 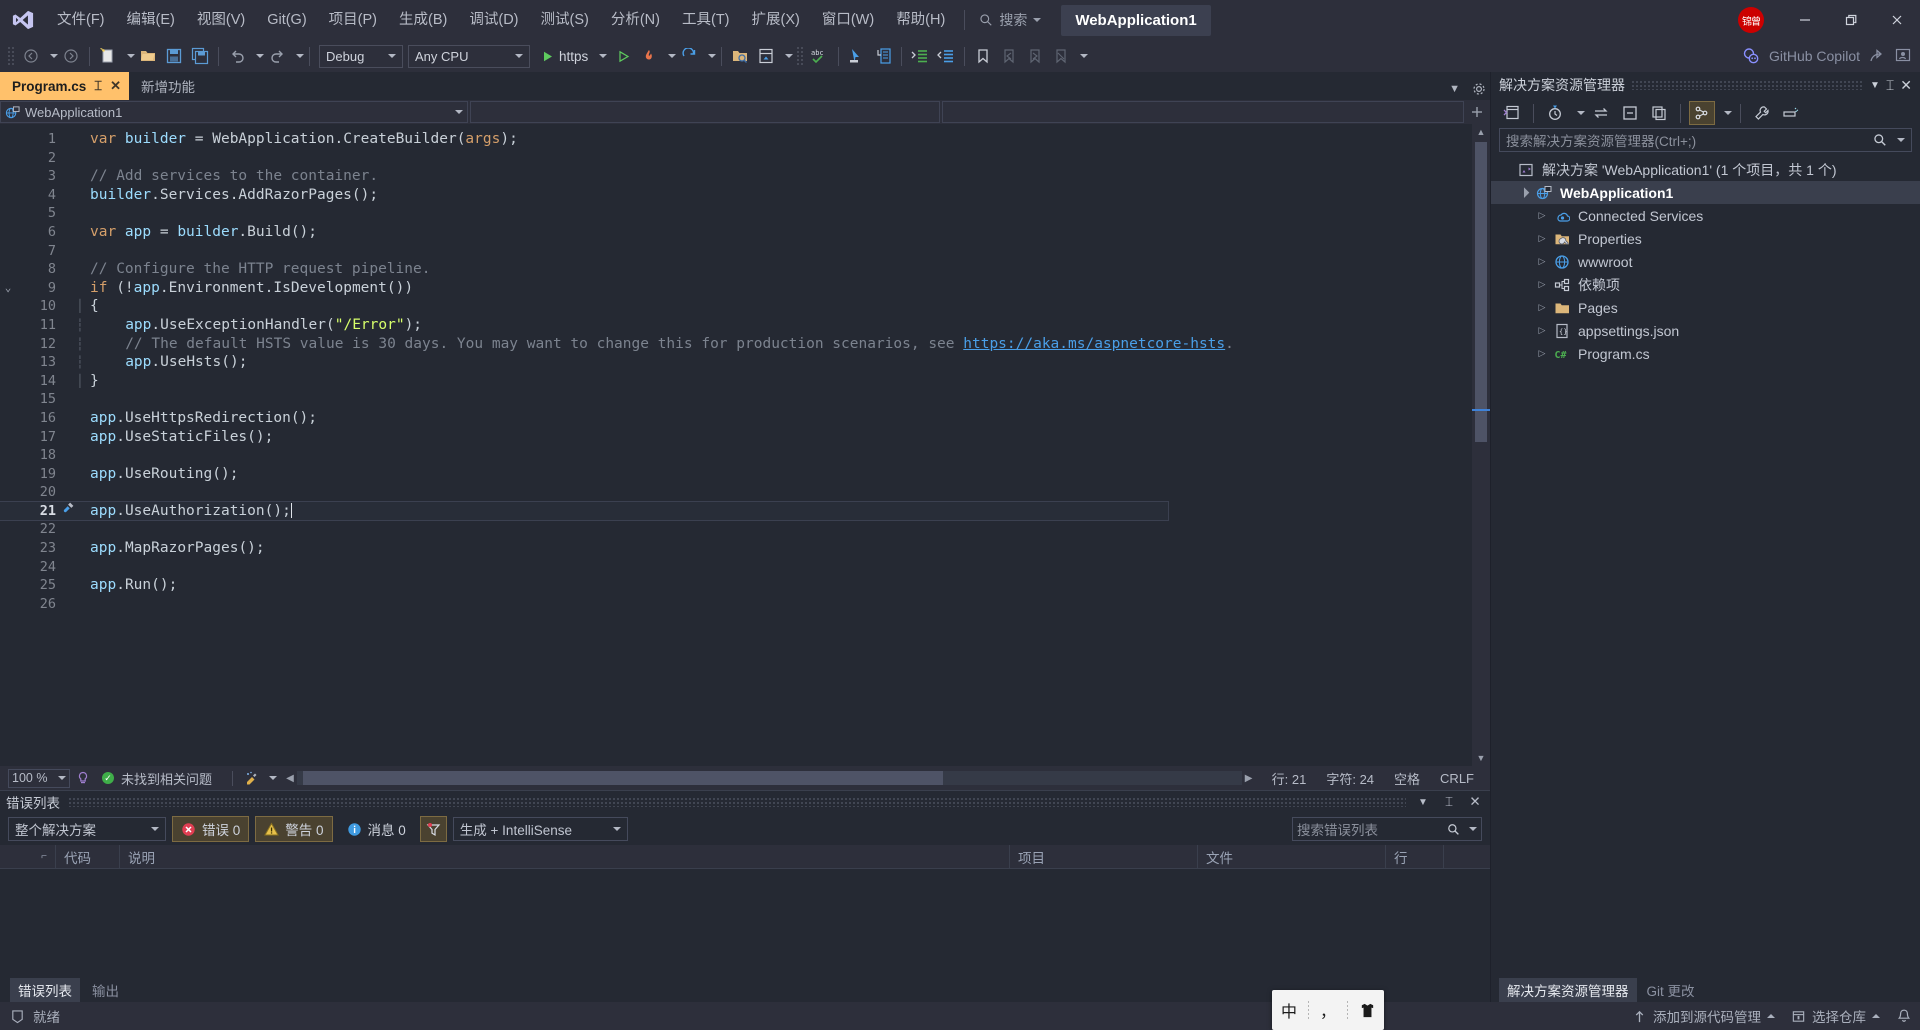 I want to click on github-copilot-button: GitHub Copilot, so click(x=1826, y=56).